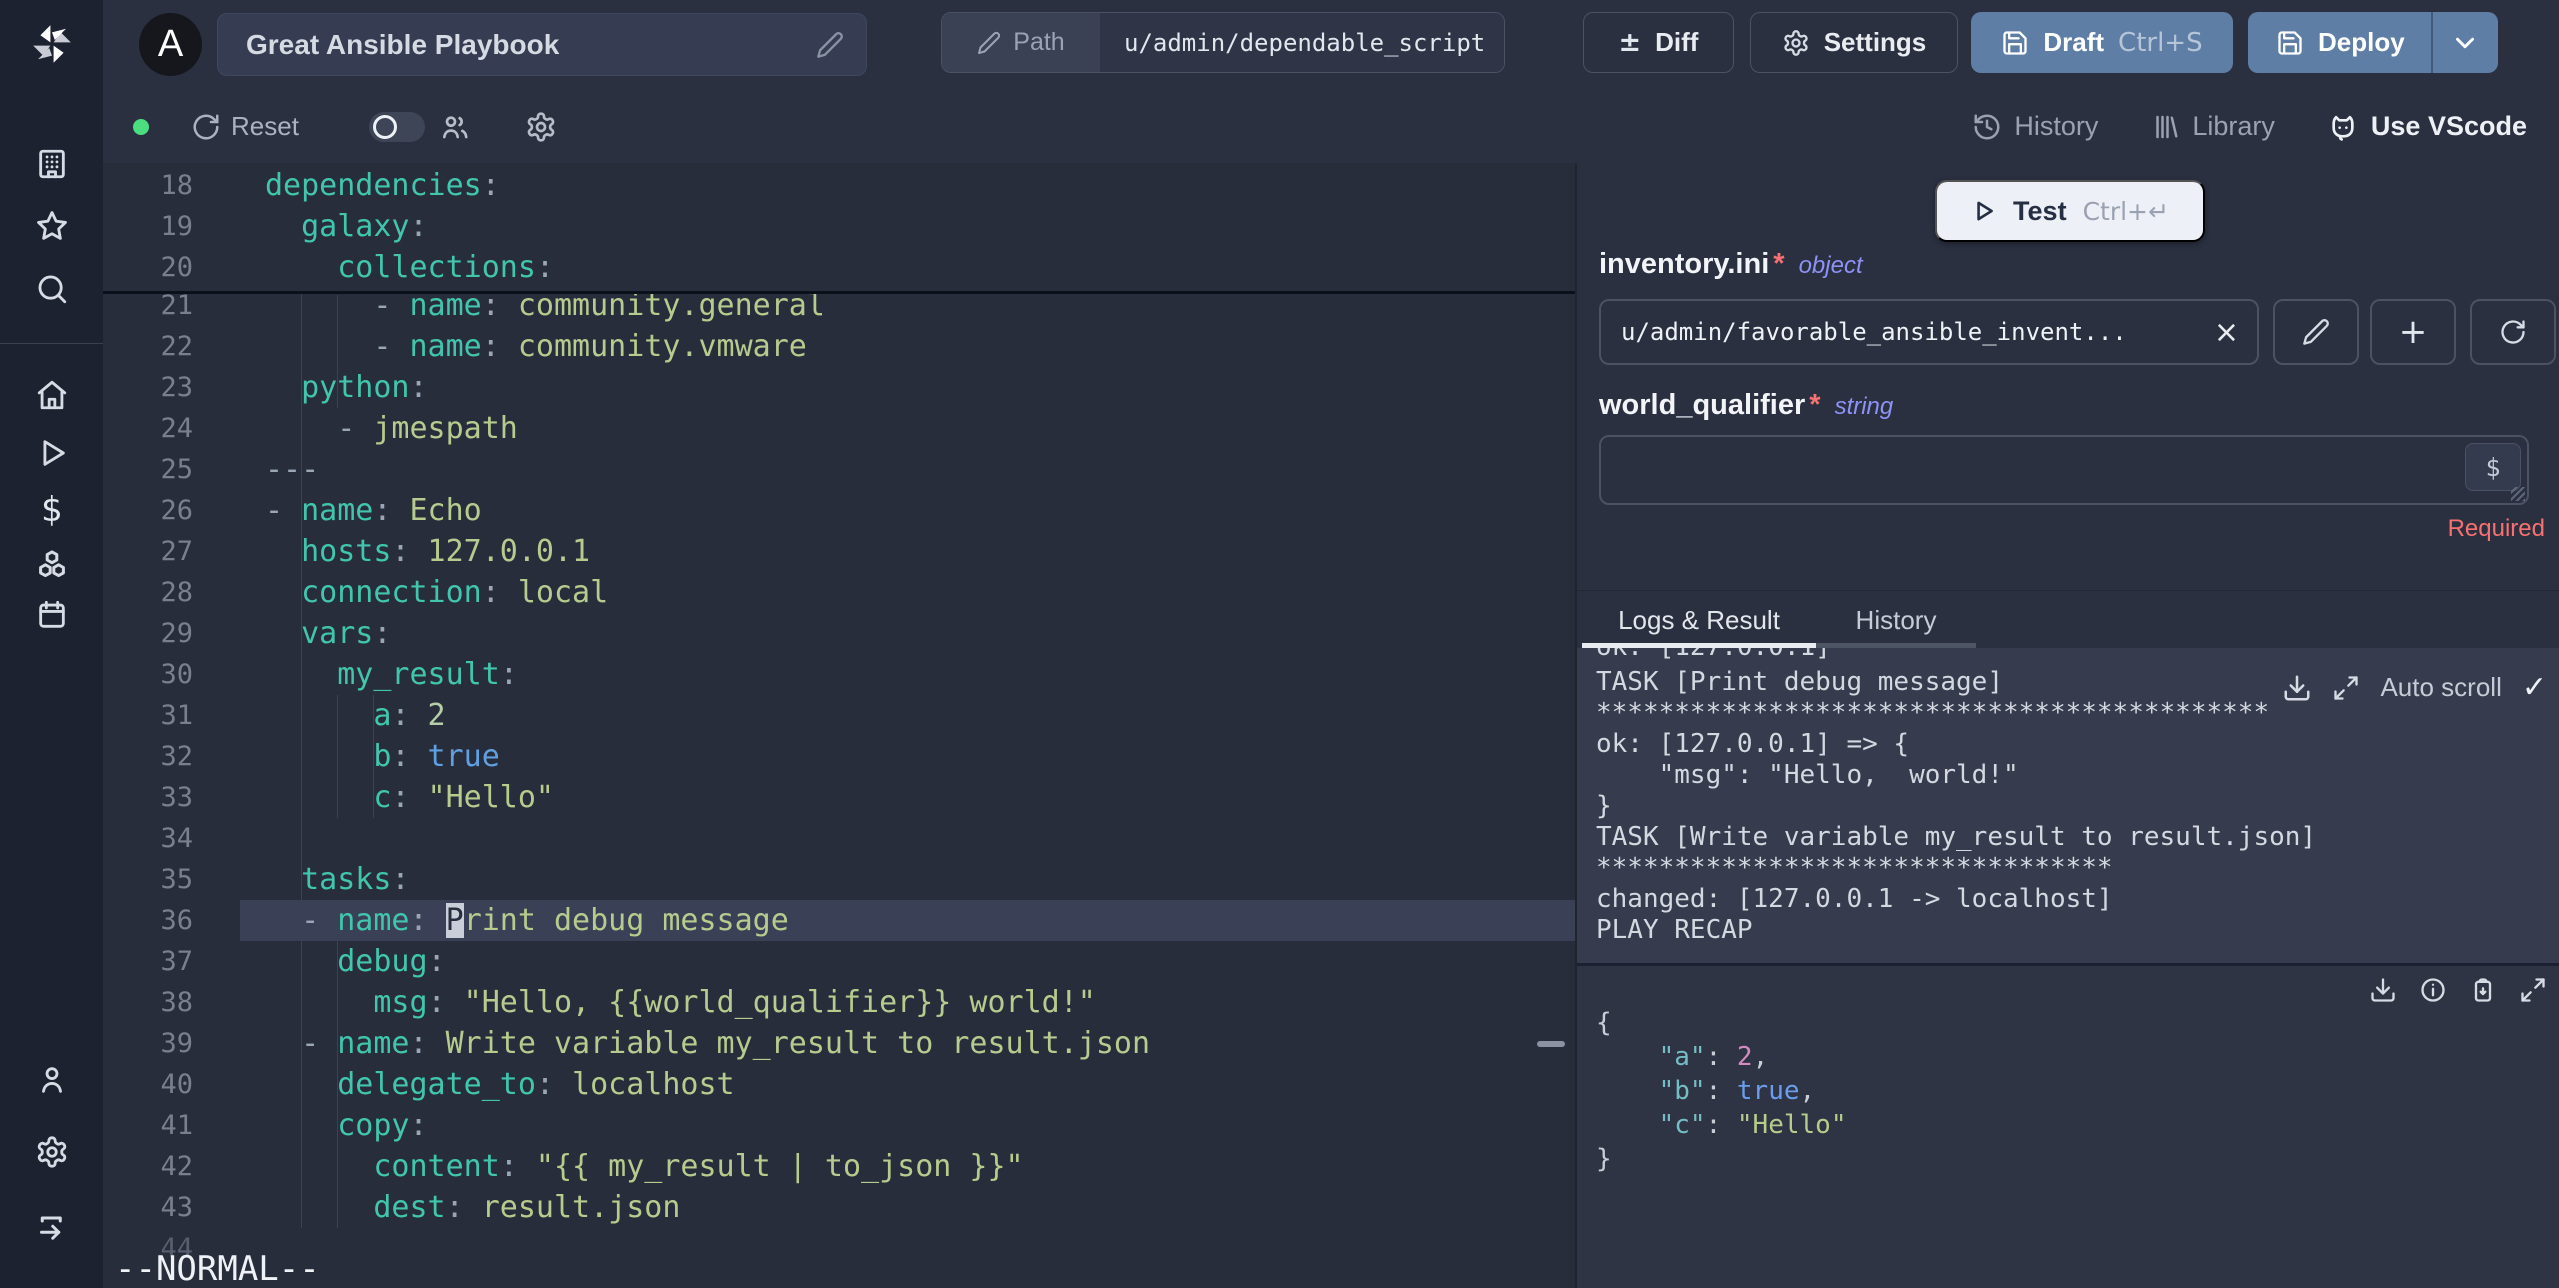 This screenshot has width=2559, height=1288. What do you see at coordinates (839, 756) in the screenshot?
I see `editor-line: 32 b: true` at bounding box center [839, 756].